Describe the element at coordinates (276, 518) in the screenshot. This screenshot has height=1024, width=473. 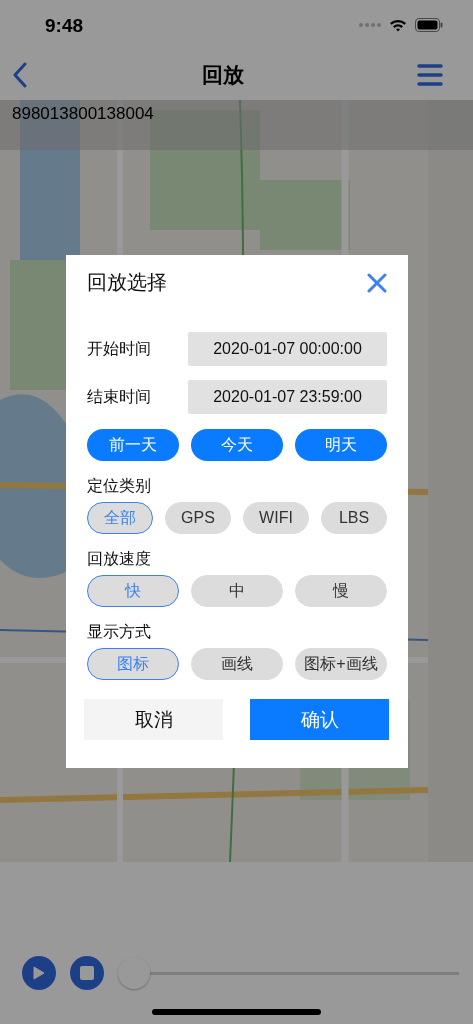
I see `option-button: WIFI` at that location.